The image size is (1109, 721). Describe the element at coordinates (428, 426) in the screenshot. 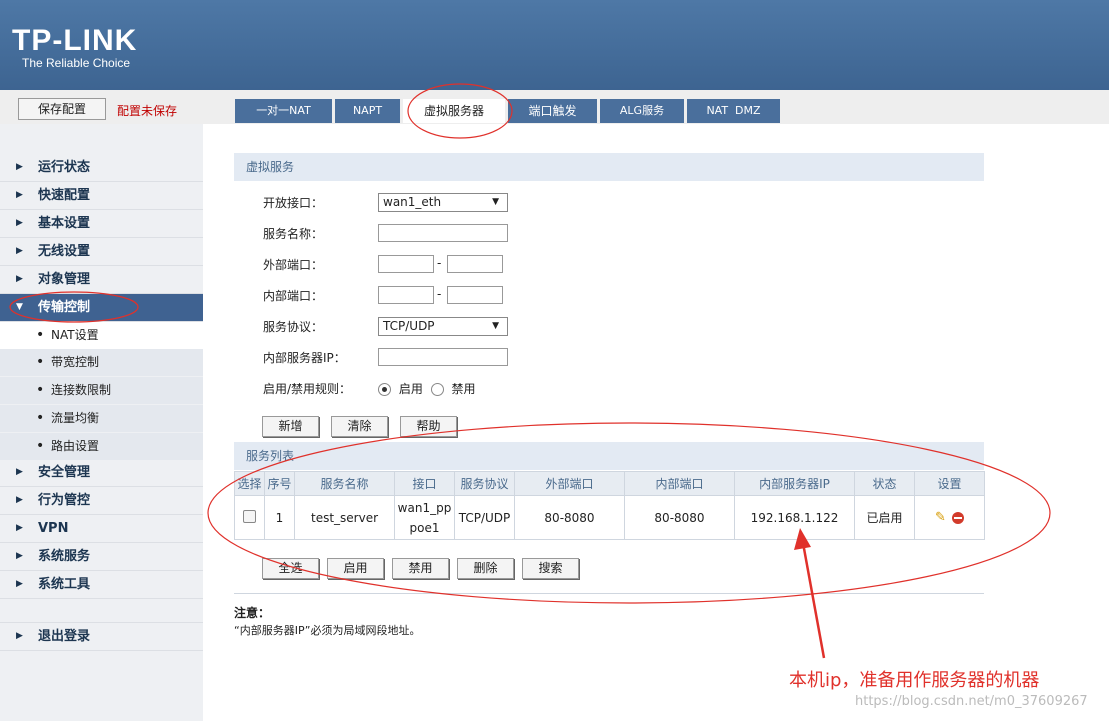

I see `help-button: 帮助` at that location.